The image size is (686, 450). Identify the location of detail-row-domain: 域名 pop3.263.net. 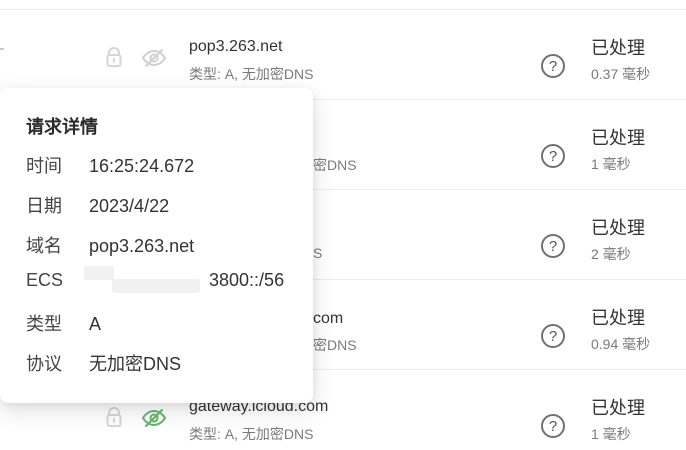
(110, 245).